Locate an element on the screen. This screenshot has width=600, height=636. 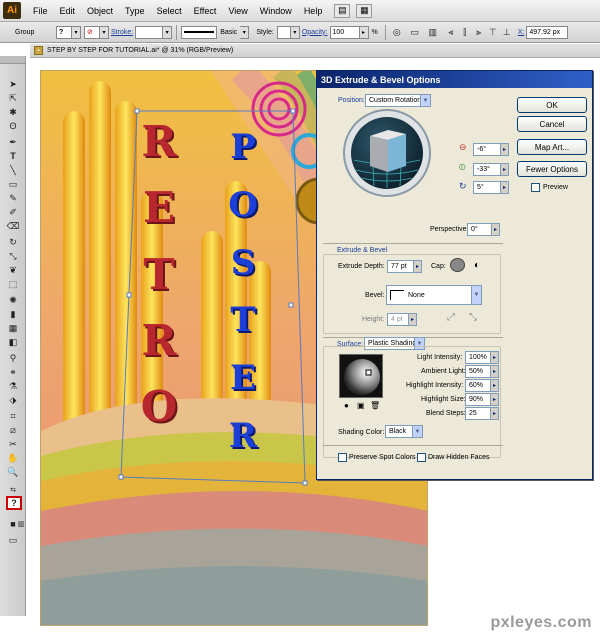
bevel-in-icon: ⤡ is located at coordinates (473, 317).